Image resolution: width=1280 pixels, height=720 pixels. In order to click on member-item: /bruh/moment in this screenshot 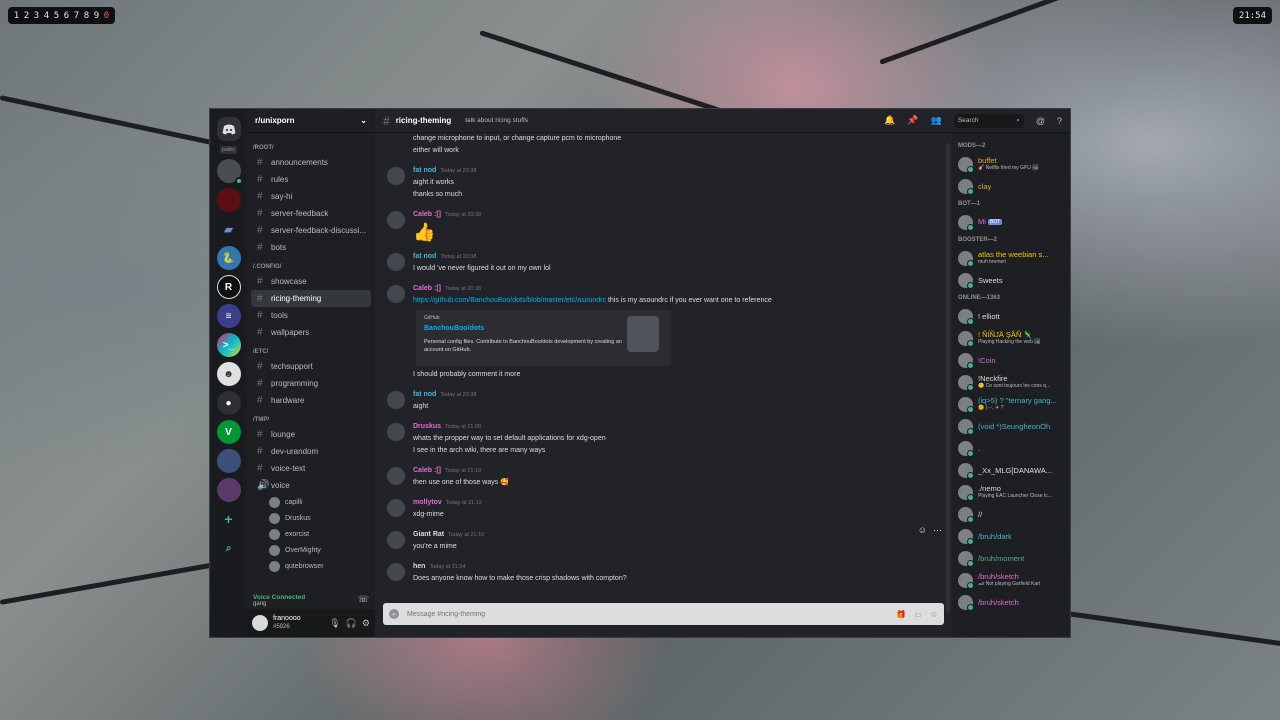, I will do `click(1011, 558)`.